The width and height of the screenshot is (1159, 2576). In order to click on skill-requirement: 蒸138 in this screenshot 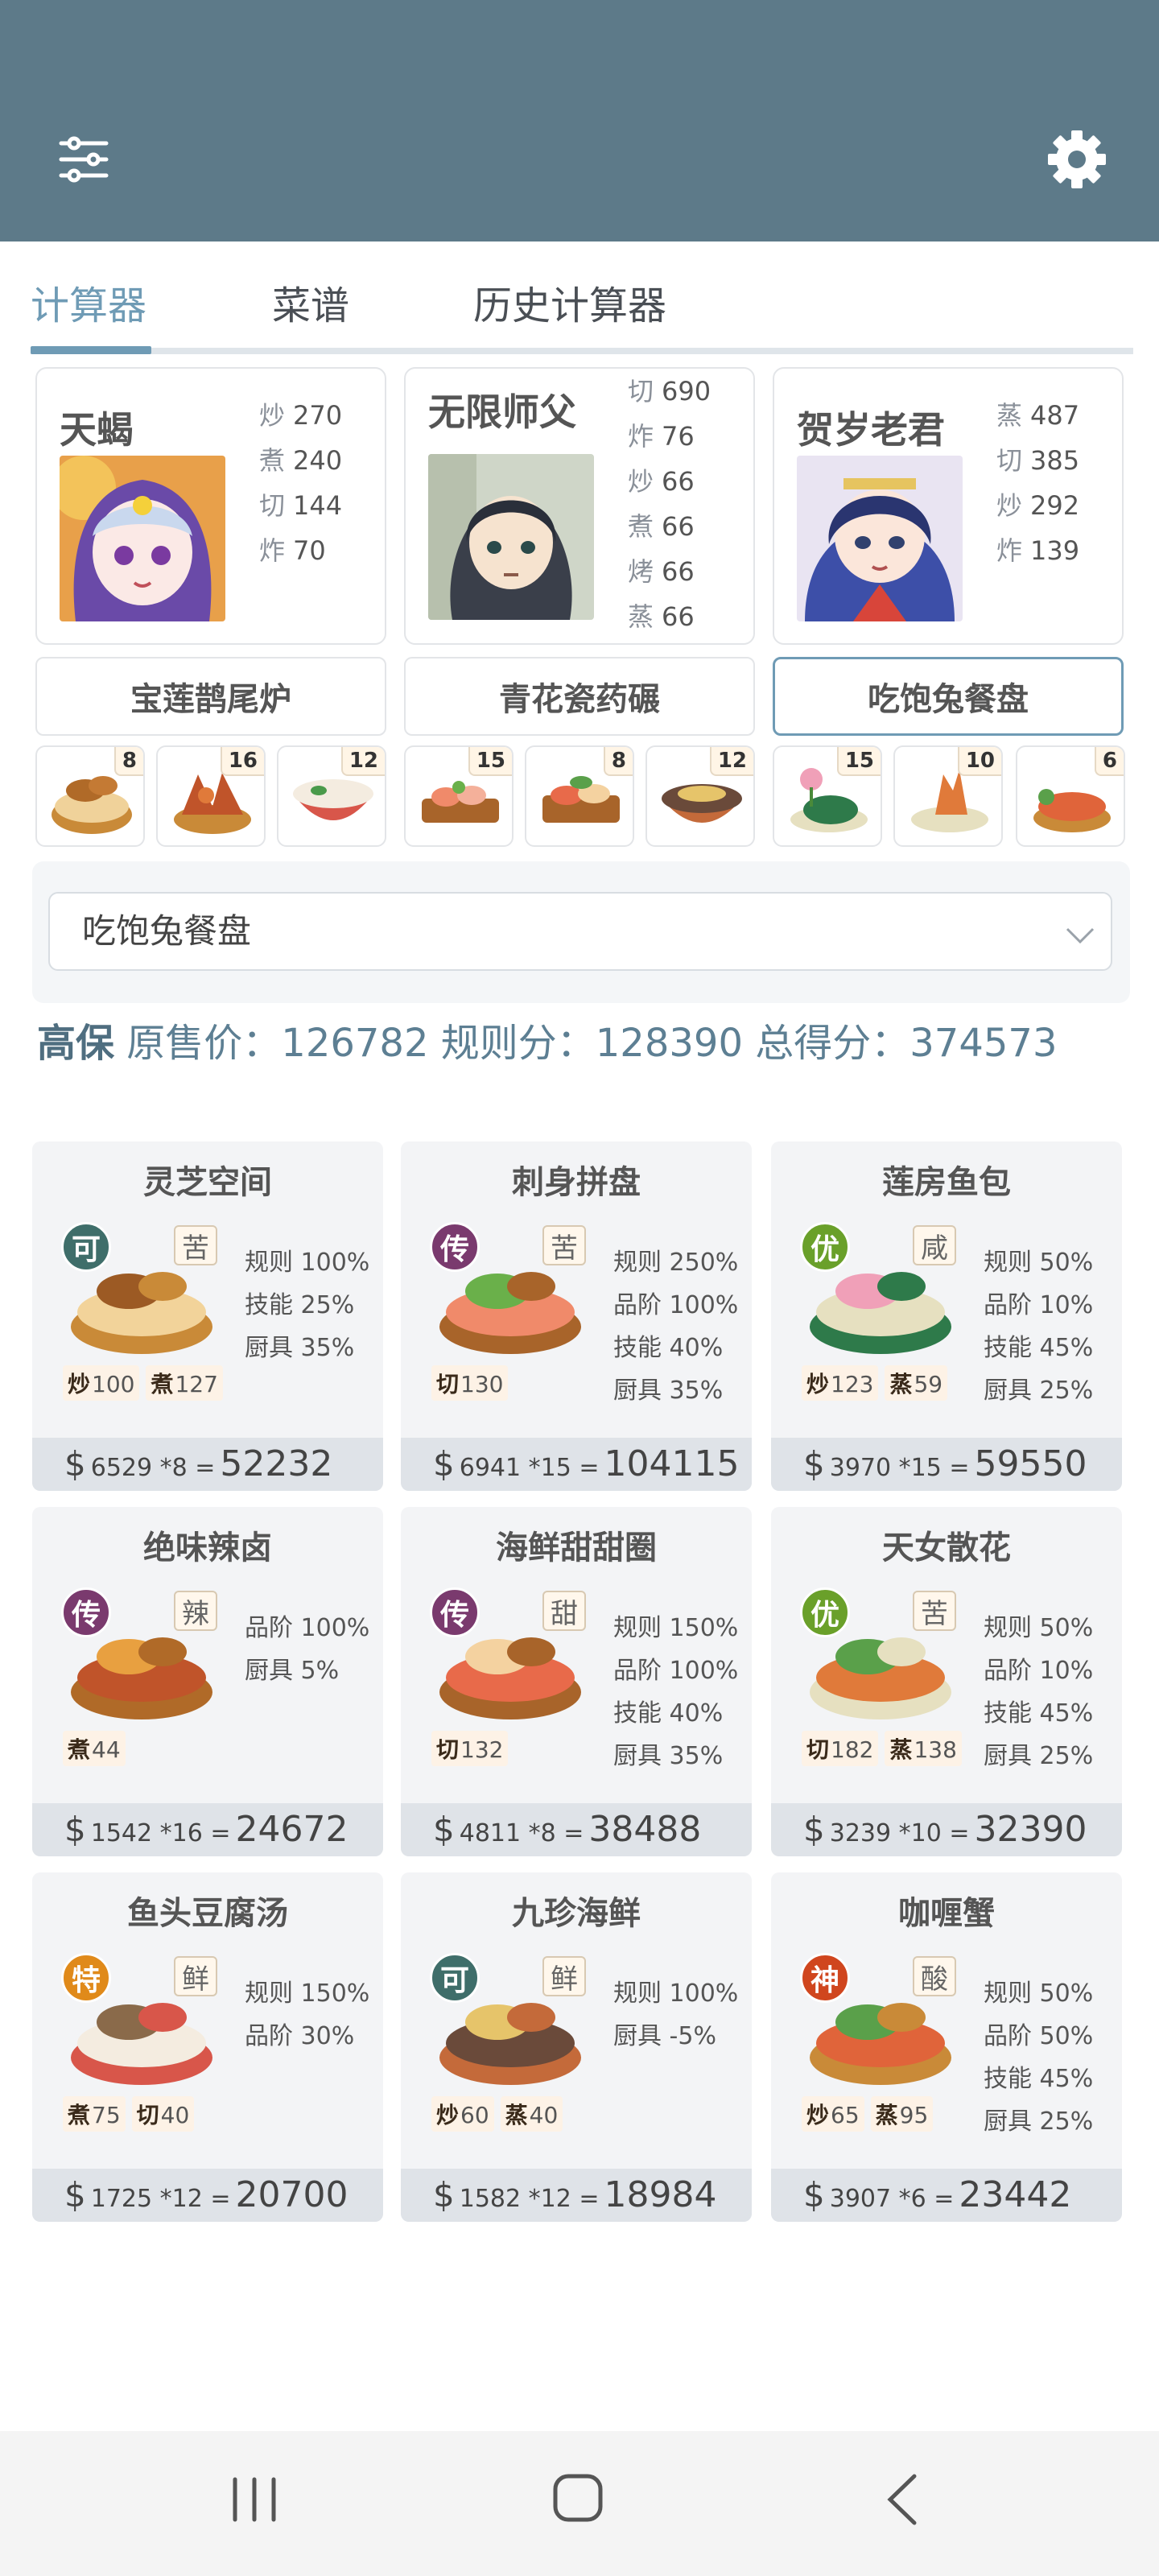, I will do `click(923, 1748)`.